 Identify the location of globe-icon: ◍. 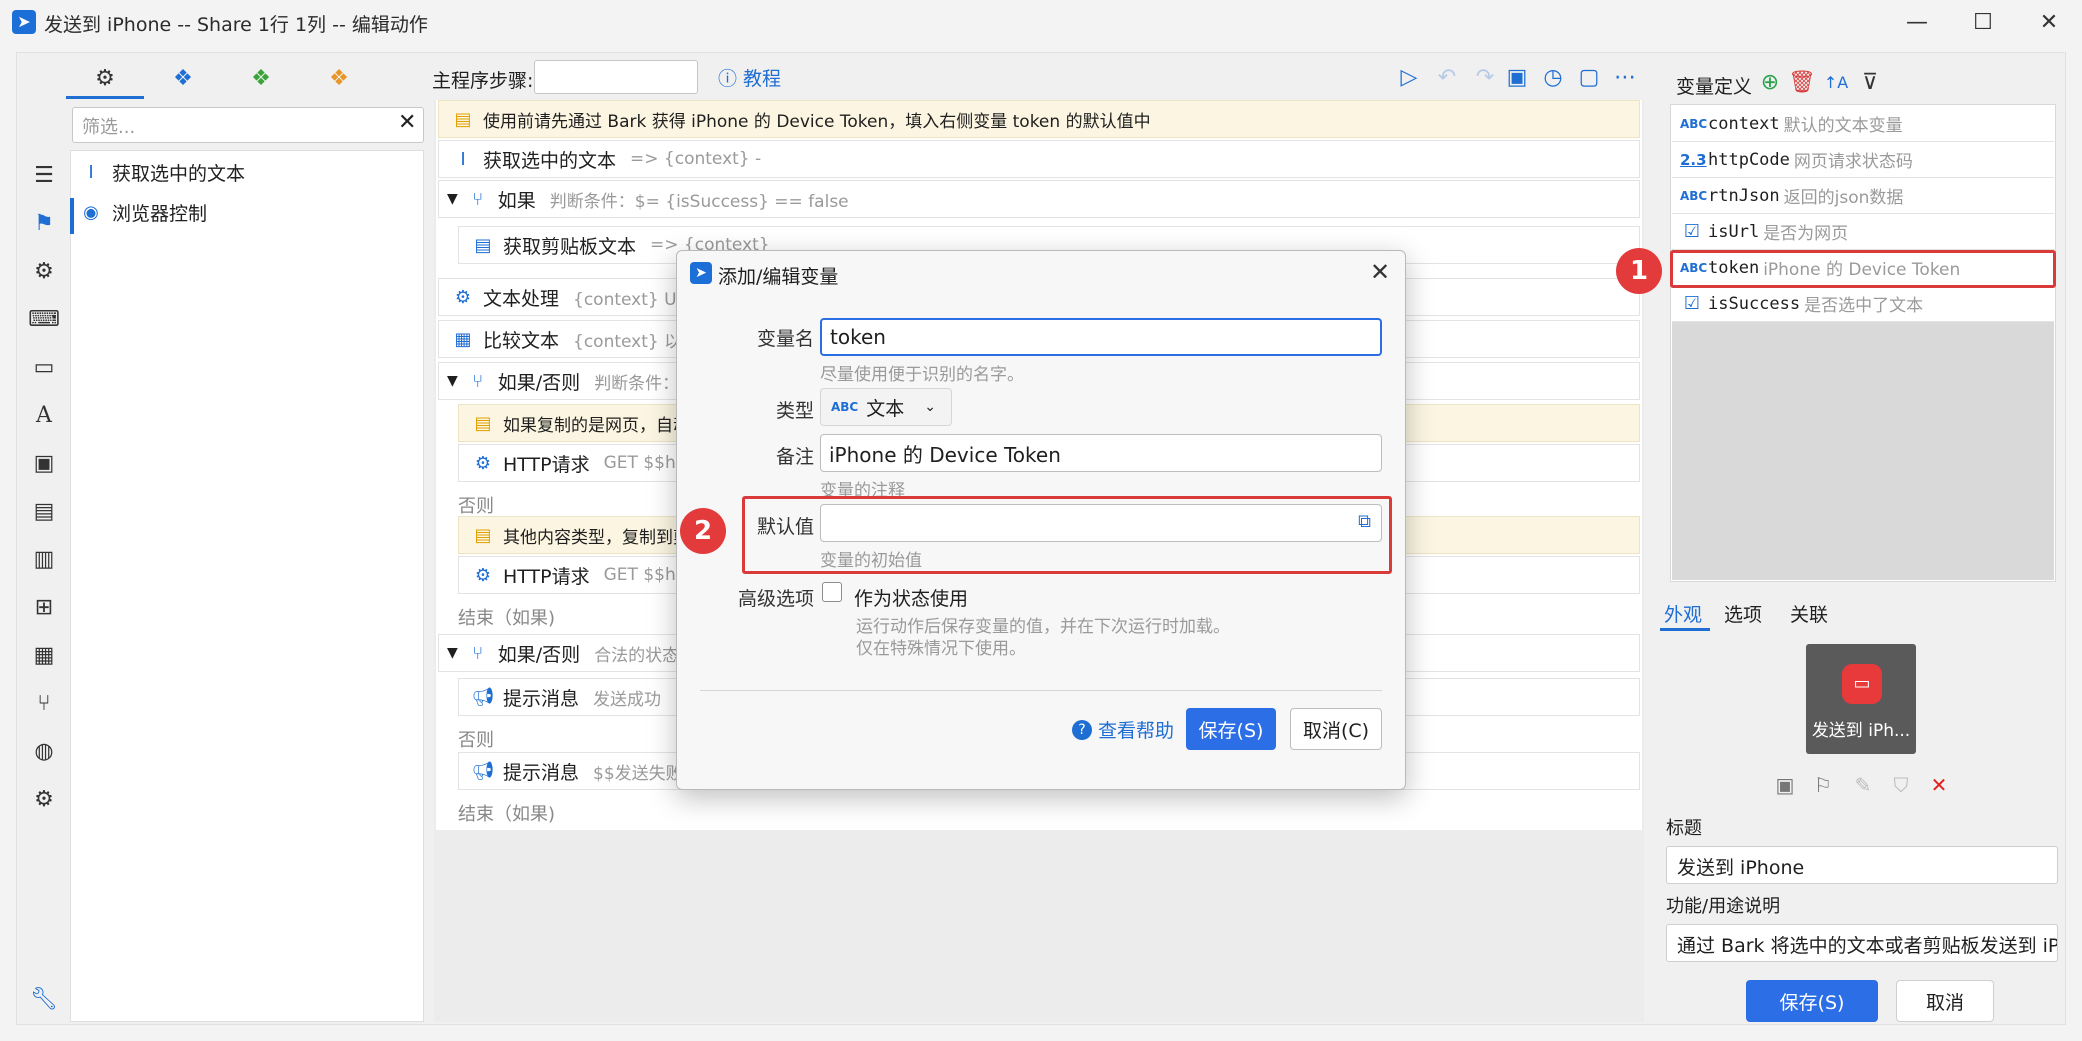
(44, 751).